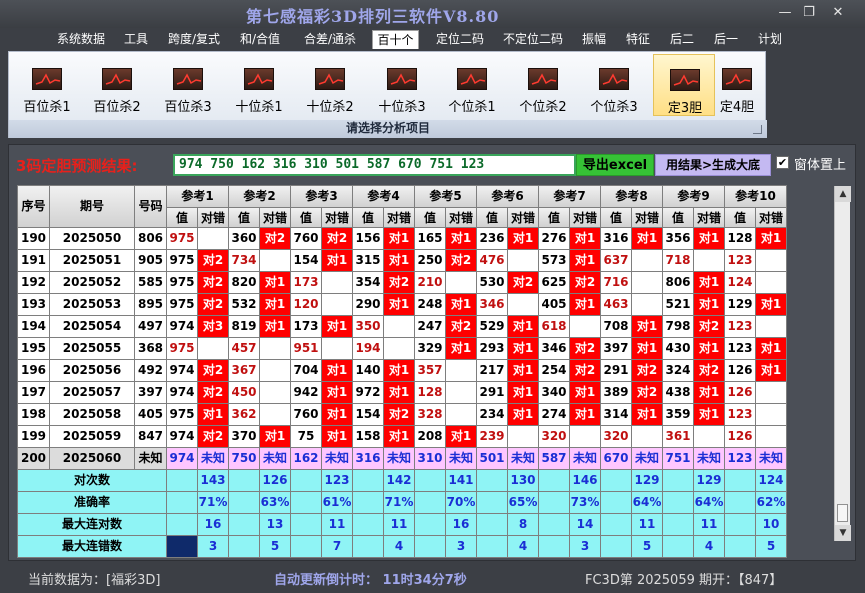 The height and width of the screenshot is (593, 865). What do you see at coordinates (197, 196) in the screenshot?
I see `col-header-ref: 参考1` at bounding box center [197, 196].